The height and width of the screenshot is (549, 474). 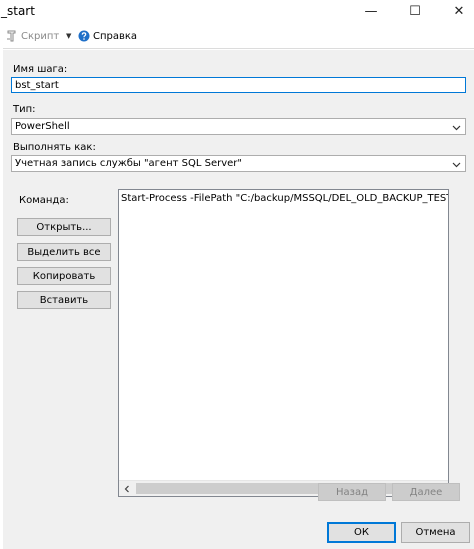 I want to click on step-name-input: bst_start, so click(x=238, y=85).